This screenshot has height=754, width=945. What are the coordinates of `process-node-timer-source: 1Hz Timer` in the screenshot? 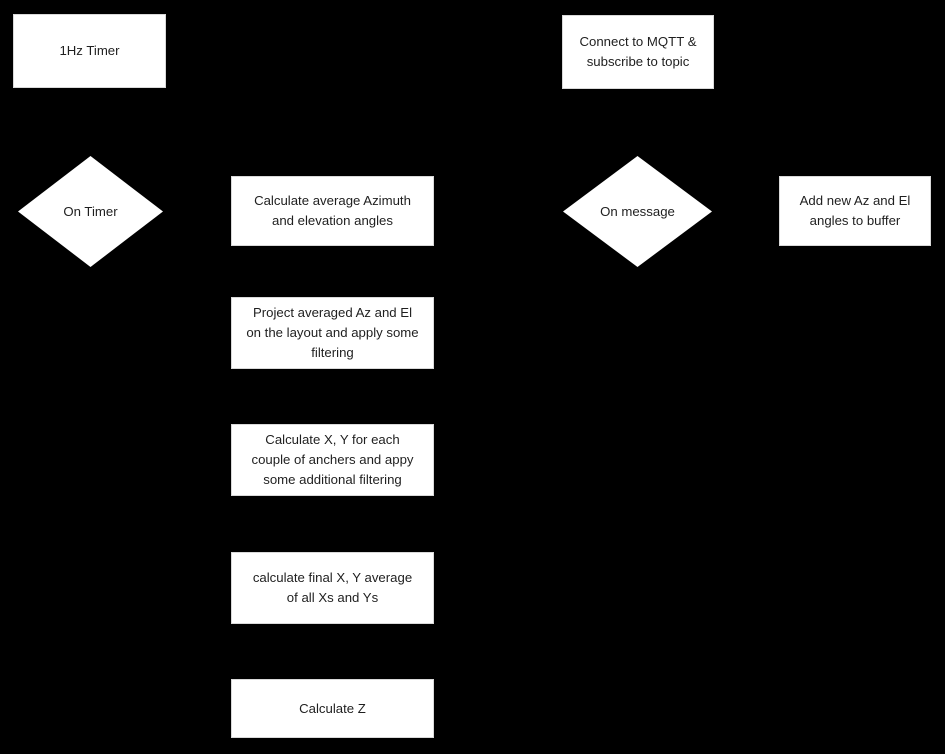 It's located at (89, 51).